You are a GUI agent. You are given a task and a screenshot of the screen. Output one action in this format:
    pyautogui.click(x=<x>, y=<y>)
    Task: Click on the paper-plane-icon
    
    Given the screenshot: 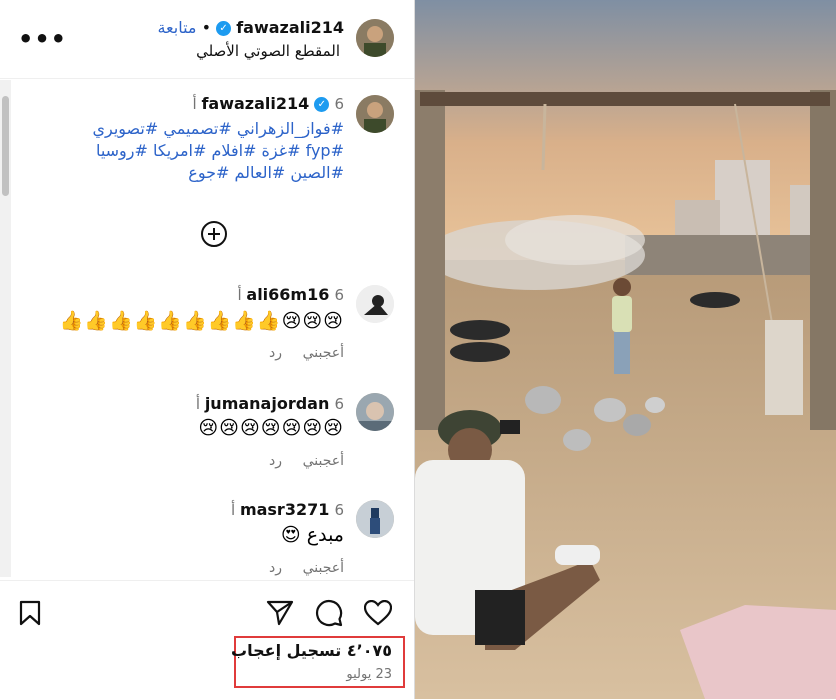 What is the action you would take?
    pyautogui.click(x=280, y=615)
    